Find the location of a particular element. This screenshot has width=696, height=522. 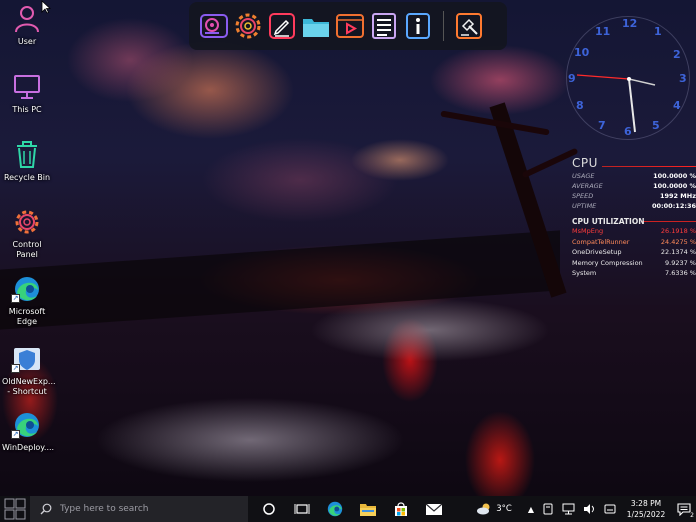

desktop-icon-label: OldNewExp... - Shortcut is located at coordinates (29, 386).